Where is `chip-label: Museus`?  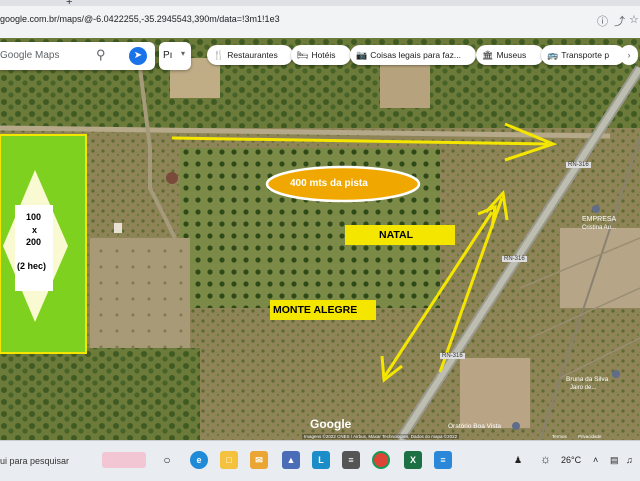 chip-label: Museus is located at coordinates (511, 55).